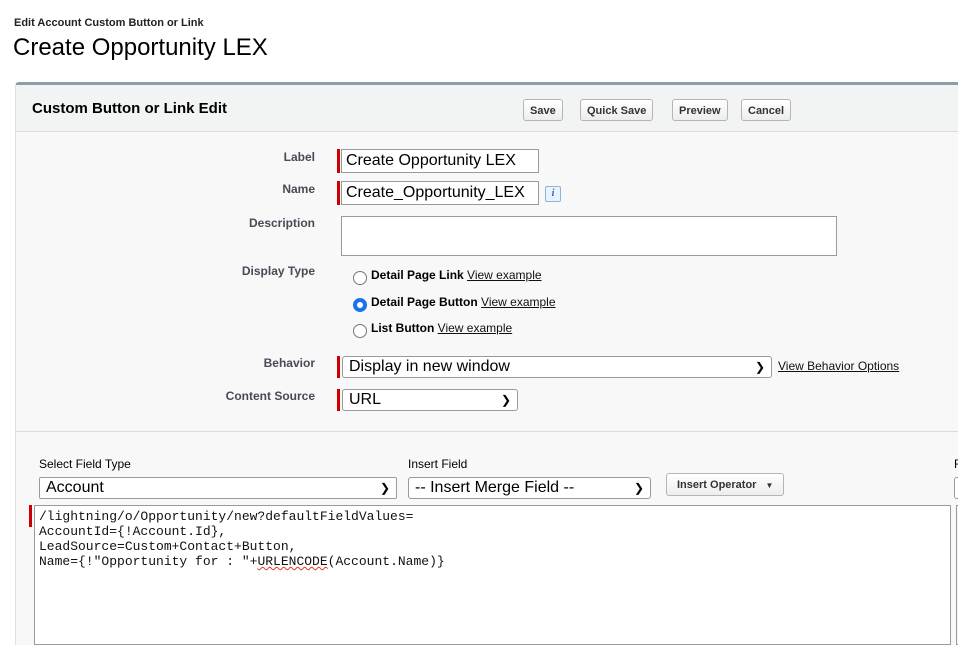 The height and width of the screenshot is (645, 958). What do you see at coordinates (140, 47) in the screenshot?
I see `page-title: Create Opportunity LEX` at bounding box center [140, 47].